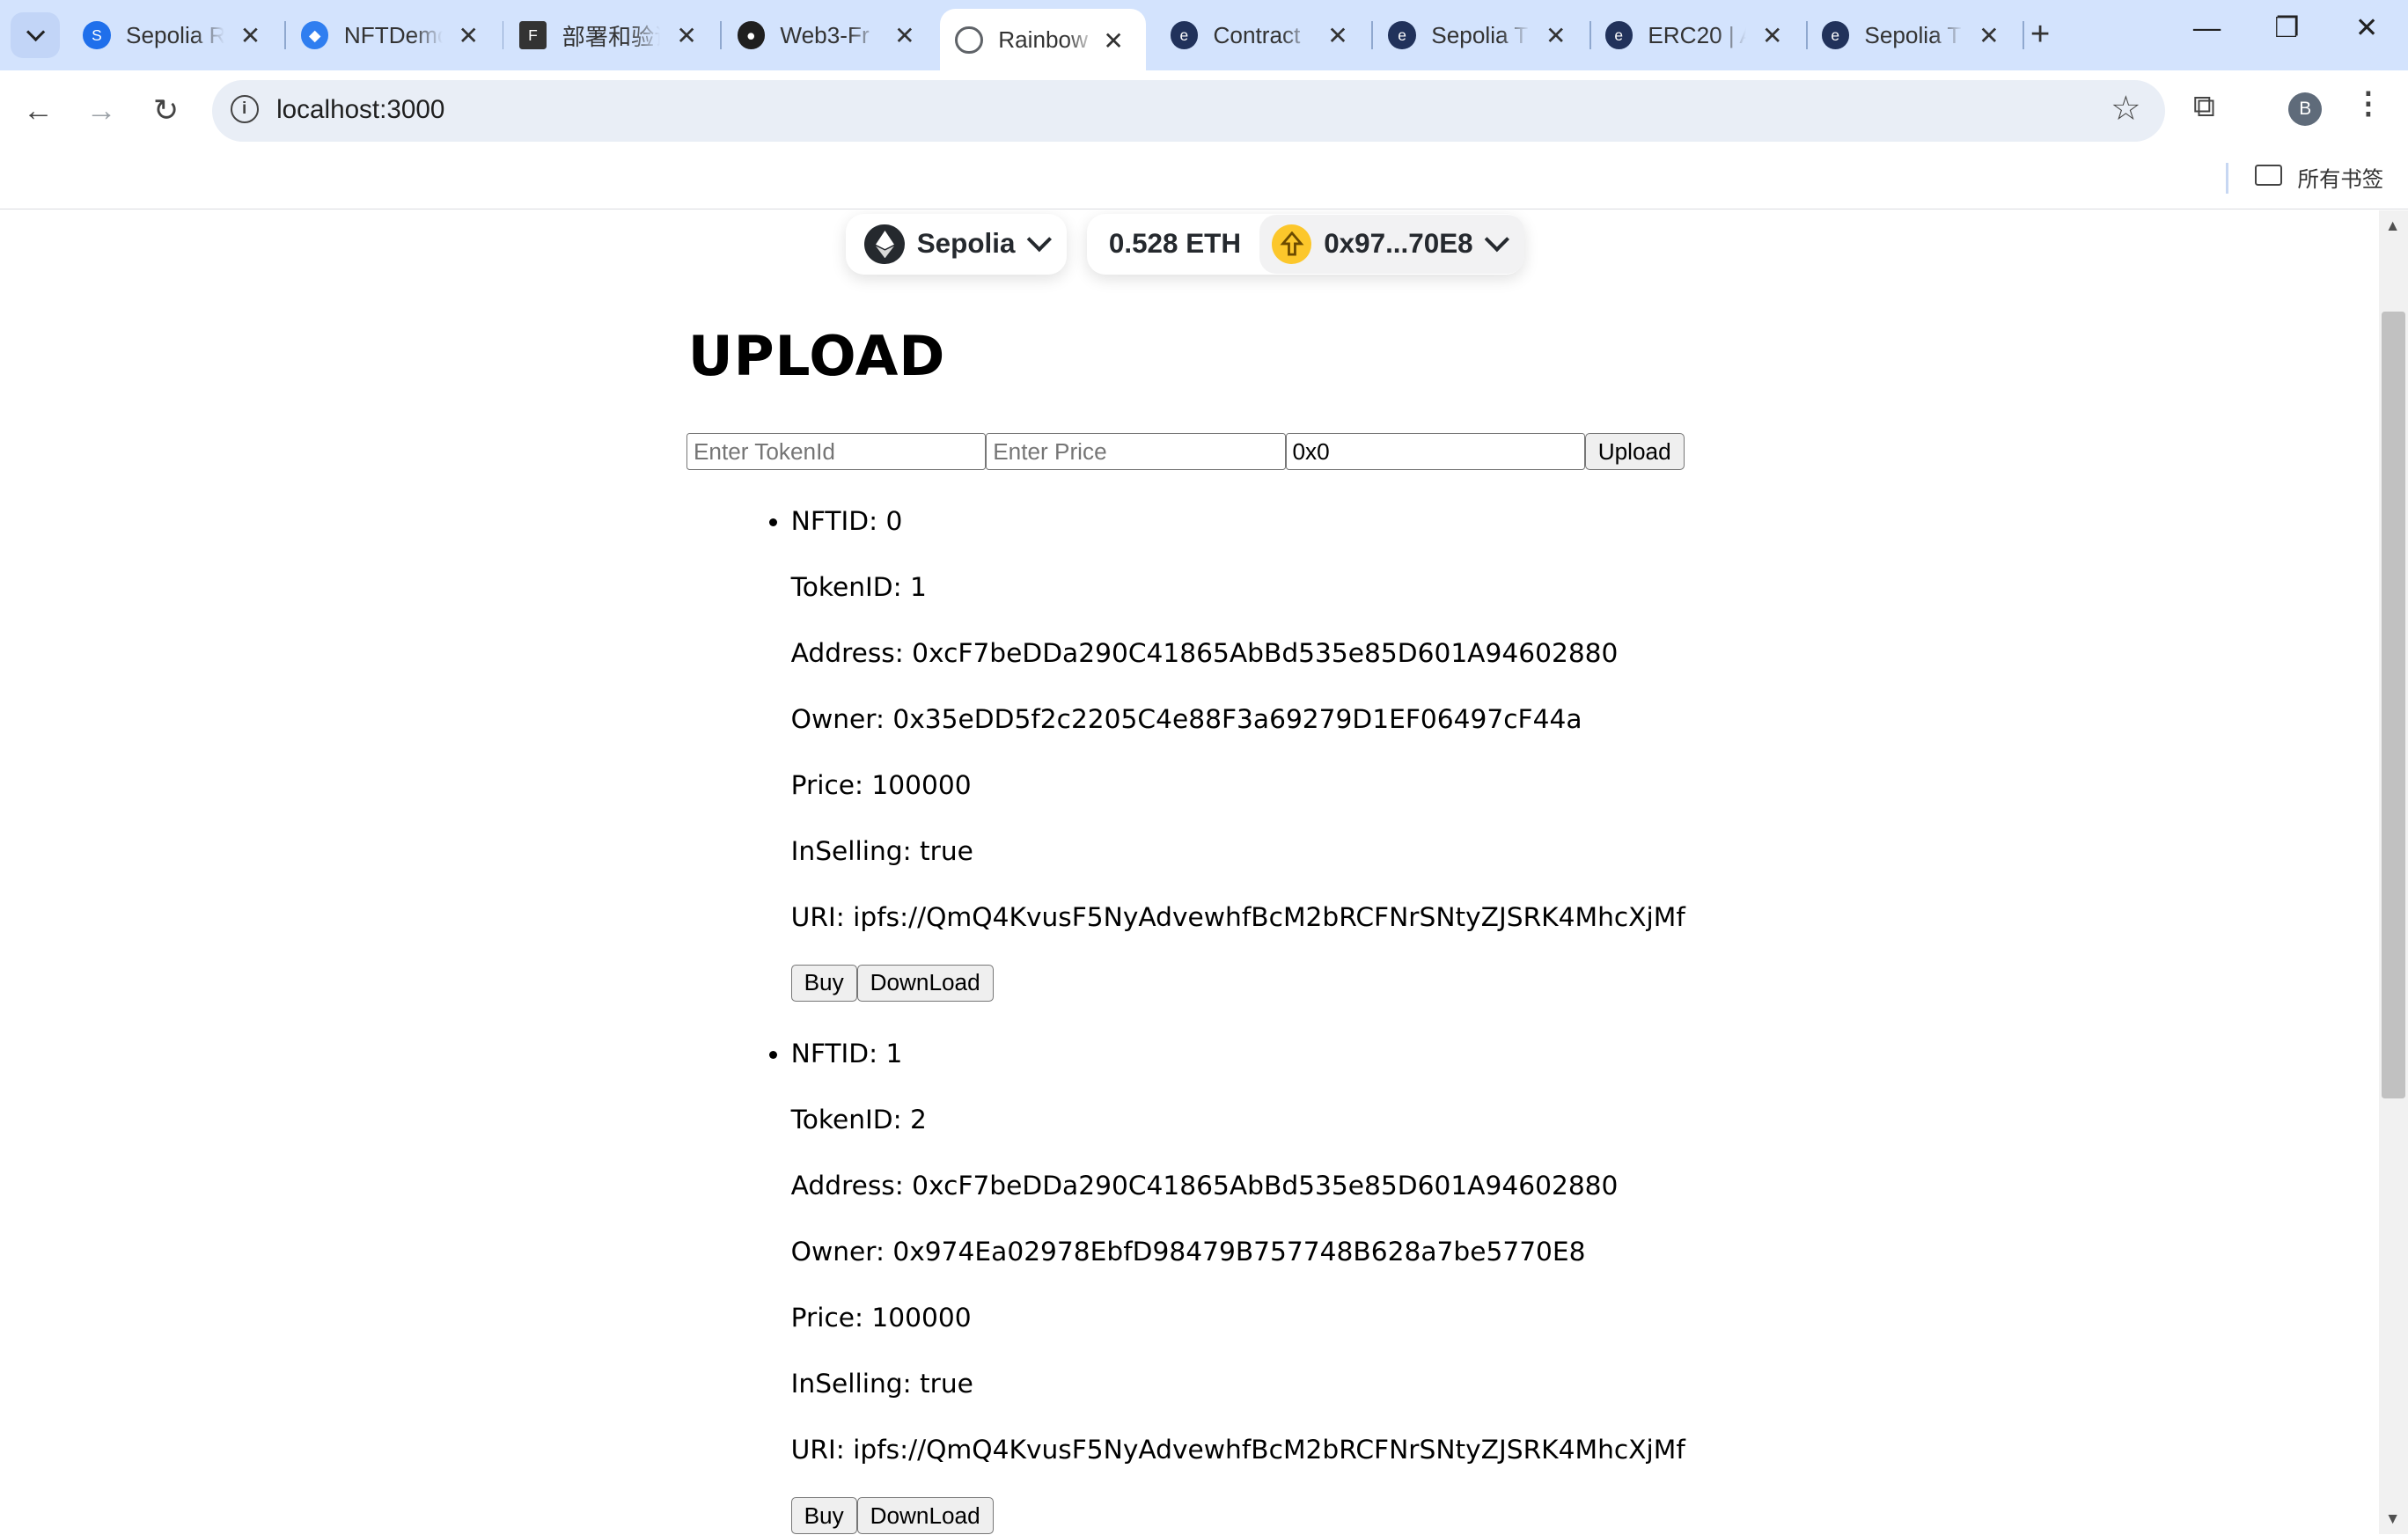  I want to click on tab-nftdemo: ◆ NFTDemo ✕, so click(395, 35).